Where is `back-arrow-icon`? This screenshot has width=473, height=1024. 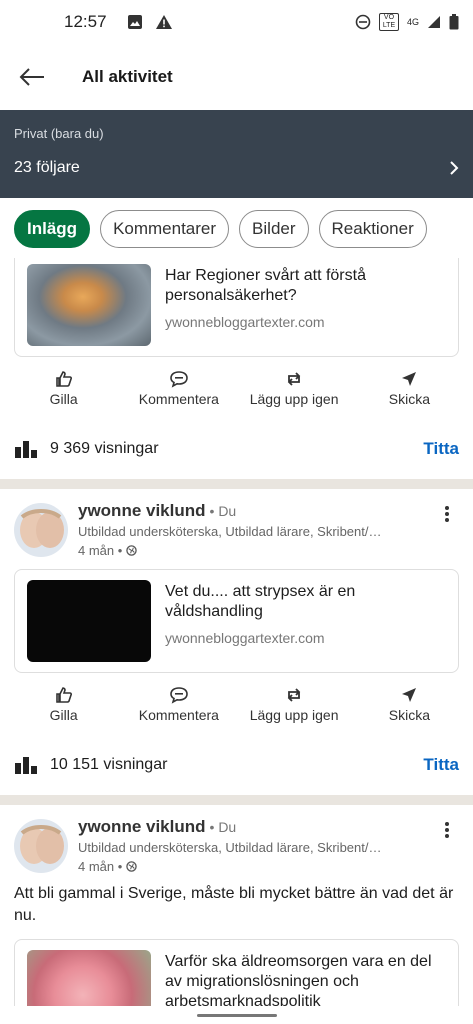 back-arrow-icon is located at coordinates (31, 77).